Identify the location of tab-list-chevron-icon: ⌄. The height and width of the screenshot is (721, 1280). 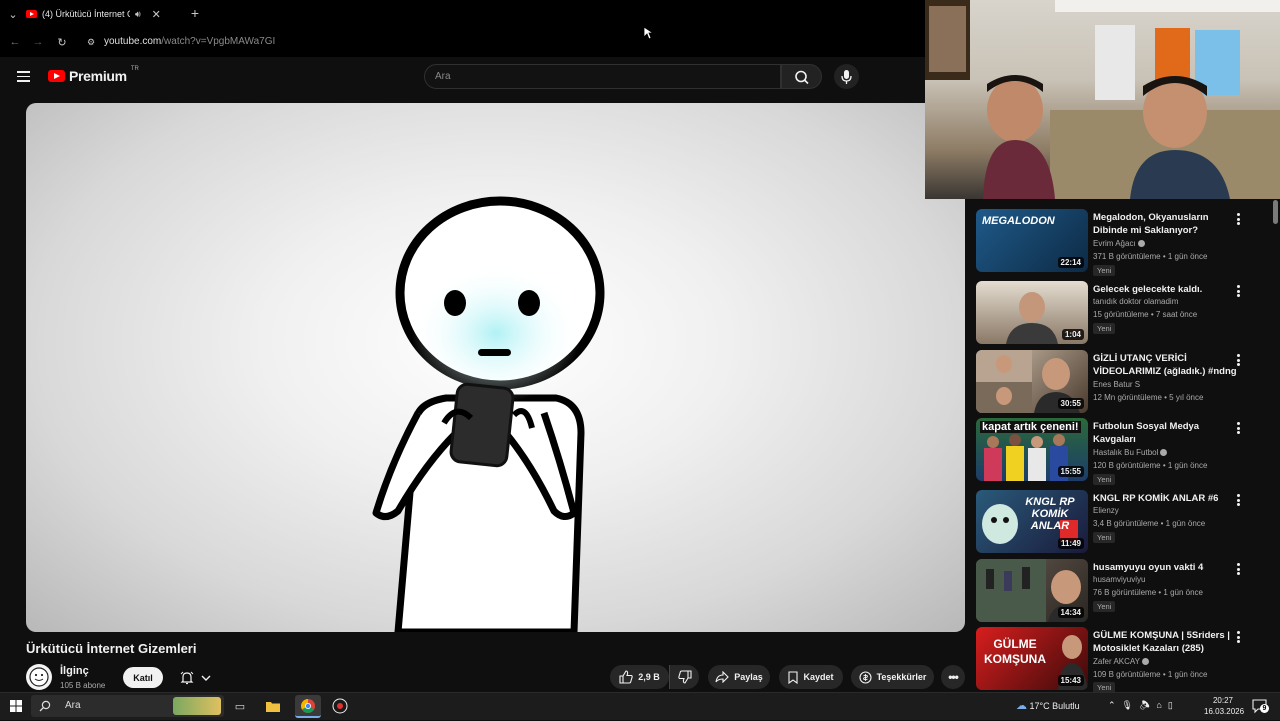
(13, 14).